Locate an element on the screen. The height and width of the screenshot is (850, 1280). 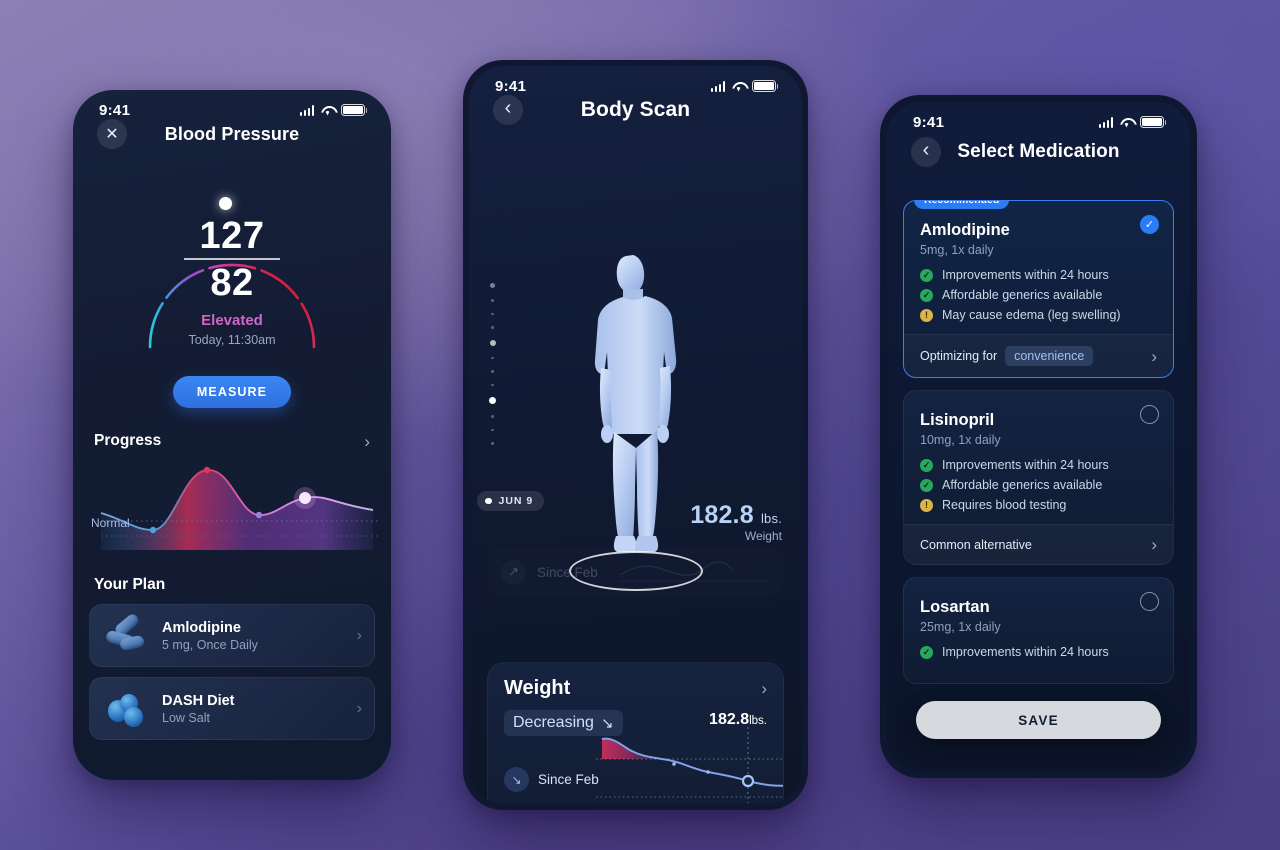
baseline-label: Normal is located at coordinates (110, 523).